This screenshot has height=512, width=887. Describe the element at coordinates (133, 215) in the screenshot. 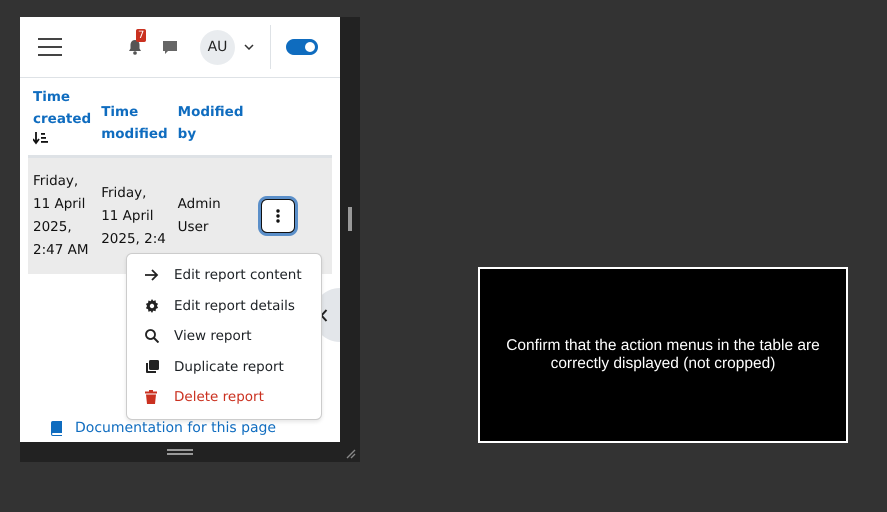

I see `table-cell: Friday, 11 April 2025, 2:4` at that location.